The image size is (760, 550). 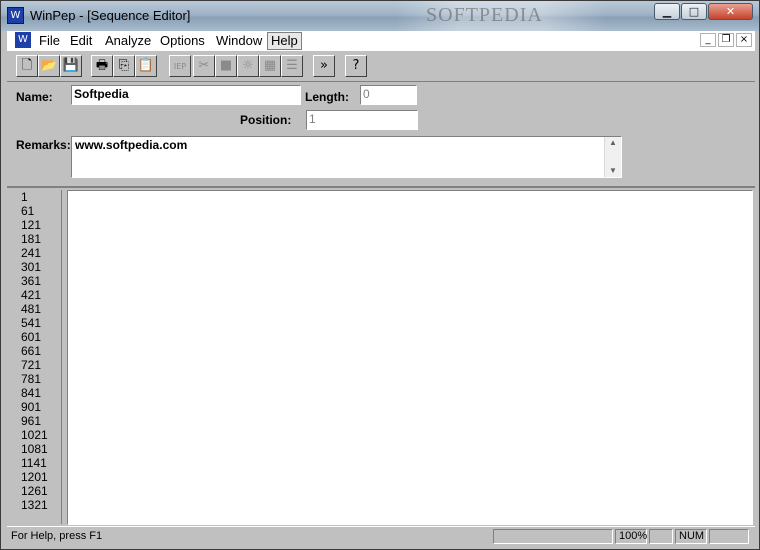 What do you see at coordinates (381, 67) in the screenshot?
I see `toolbar: 🗋 📂 💾 🖶 ⎘ 📋 IEP ✂ ■ ☼ ▦ ☰ »?` at bounding box center [381, 67].